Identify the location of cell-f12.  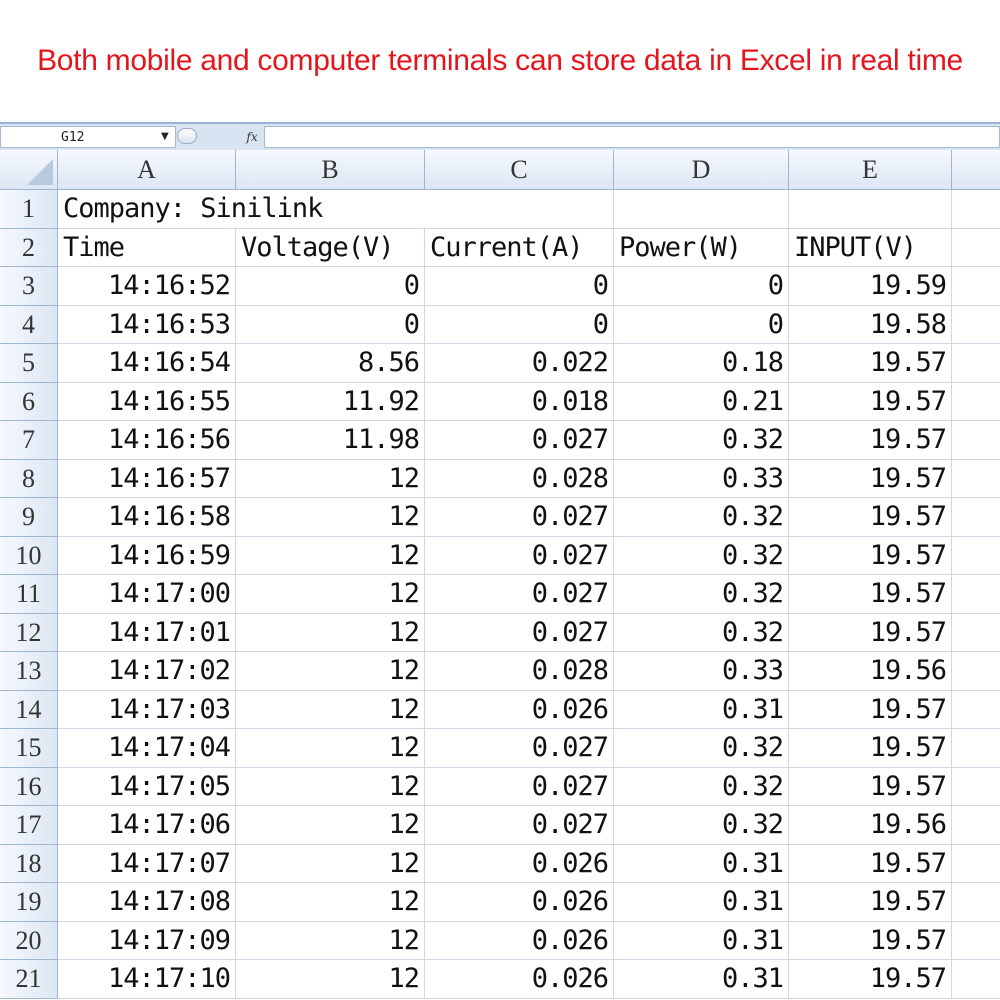
(976, 633).